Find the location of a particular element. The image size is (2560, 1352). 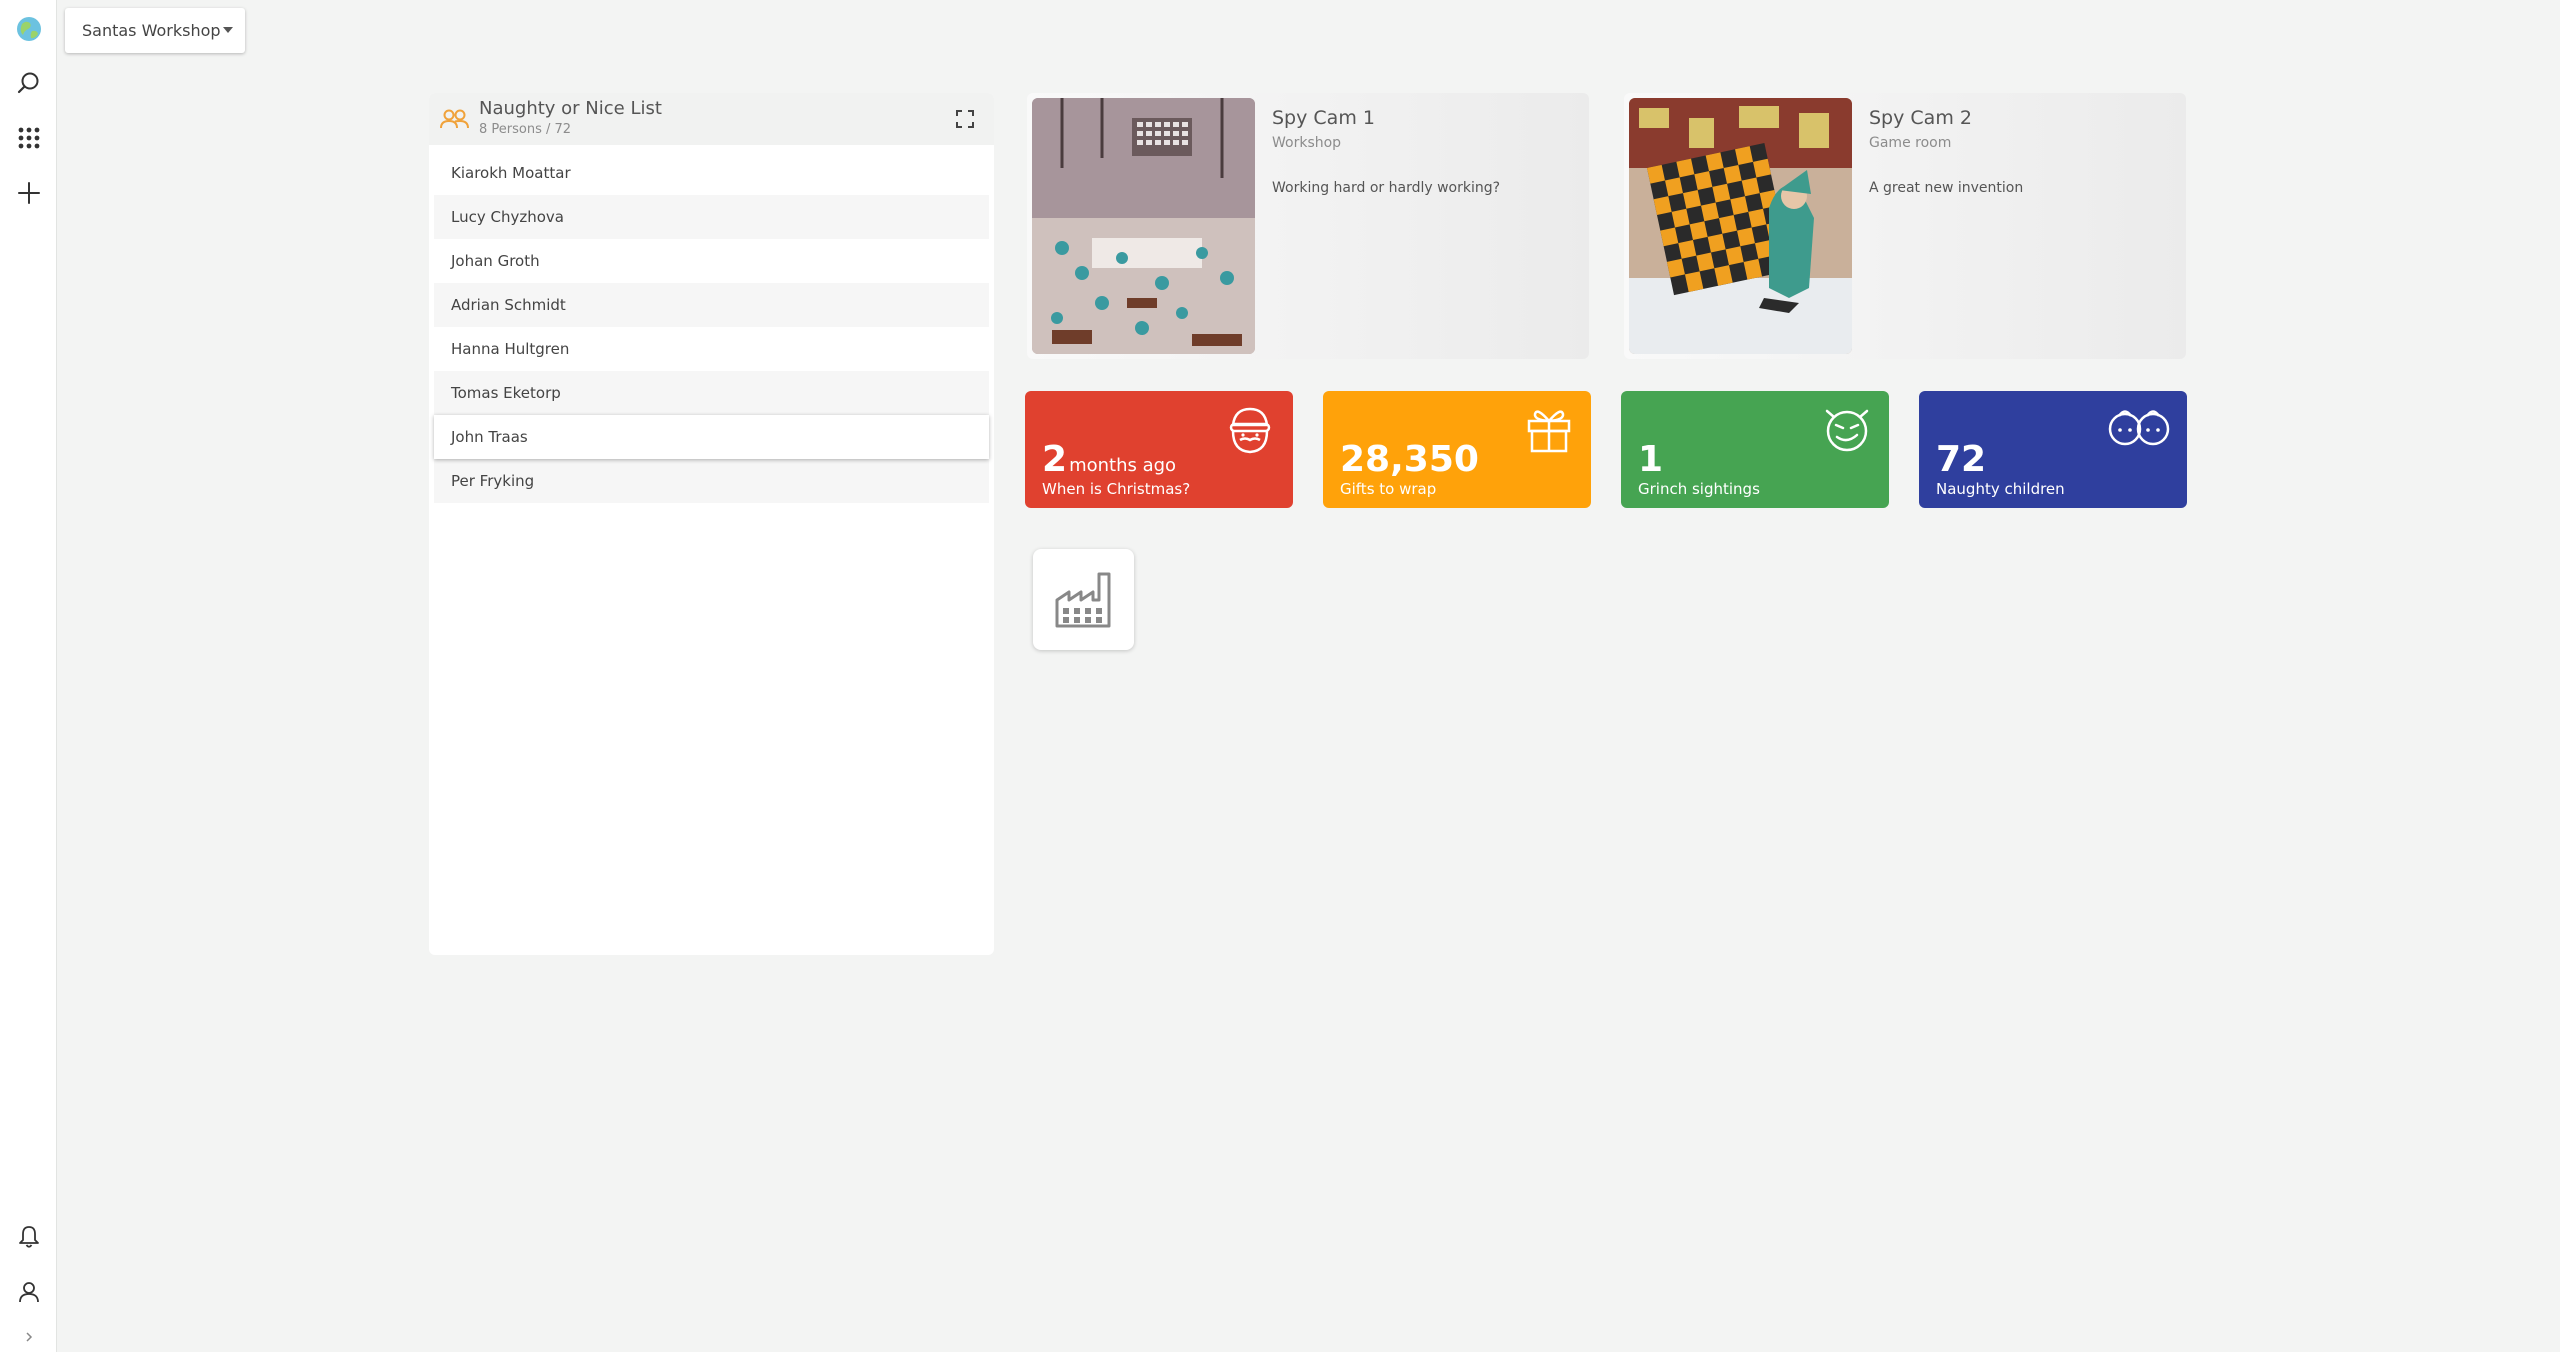

app-logo is located at coordinates (28, 29).